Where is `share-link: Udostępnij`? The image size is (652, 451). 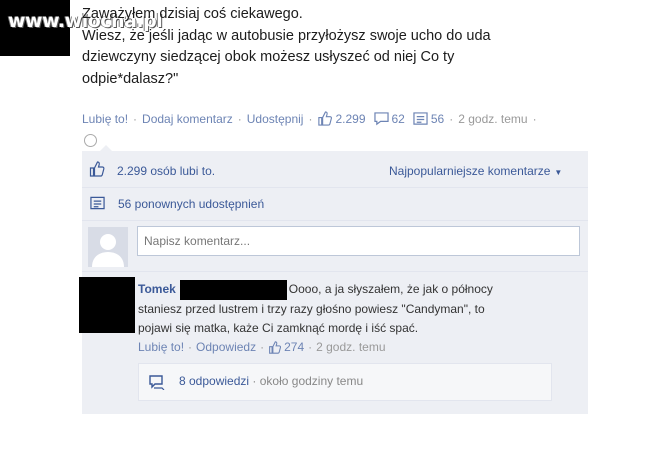
share-link: Udostępnij is located at coordinates (275, 119).